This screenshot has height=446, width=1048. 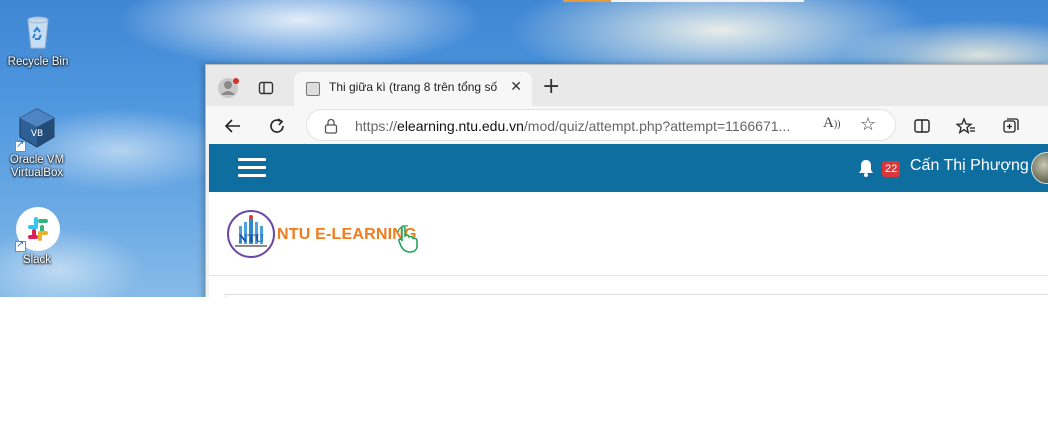 I want to click on add-favorite-star-icon: ☆, so click(x=868, y=124).